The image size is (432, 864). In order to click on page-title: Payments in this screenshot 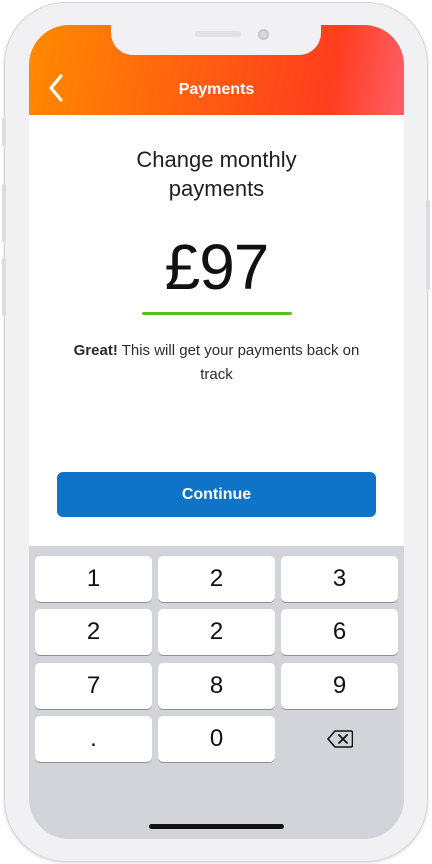, I will do `click(216, 89)`.